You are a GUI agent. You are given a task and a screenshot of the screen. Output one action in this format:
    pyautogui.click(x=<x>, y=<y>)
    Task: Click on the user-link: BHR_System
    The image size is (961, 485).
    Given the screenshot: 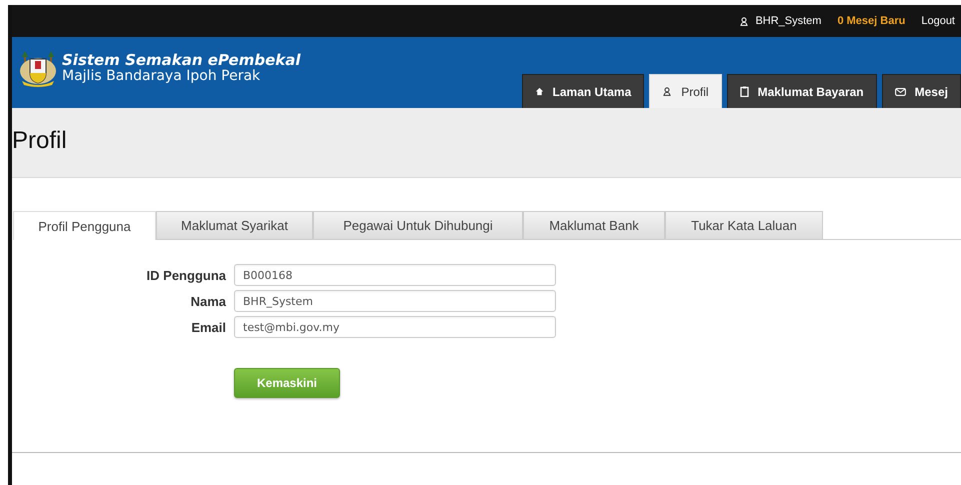 What is the action you would take?
    pyautogui.click(x=780, y=21)
    